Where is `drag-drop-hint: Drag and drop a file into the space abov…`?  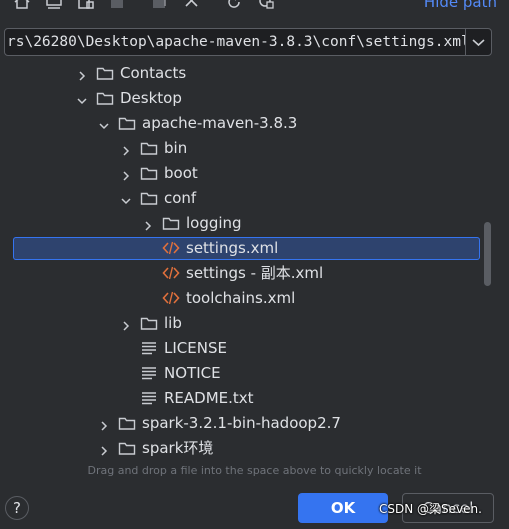 drag-drop-hint: Drag and drop a file into the space abov… is located at coordinates (254, 470).